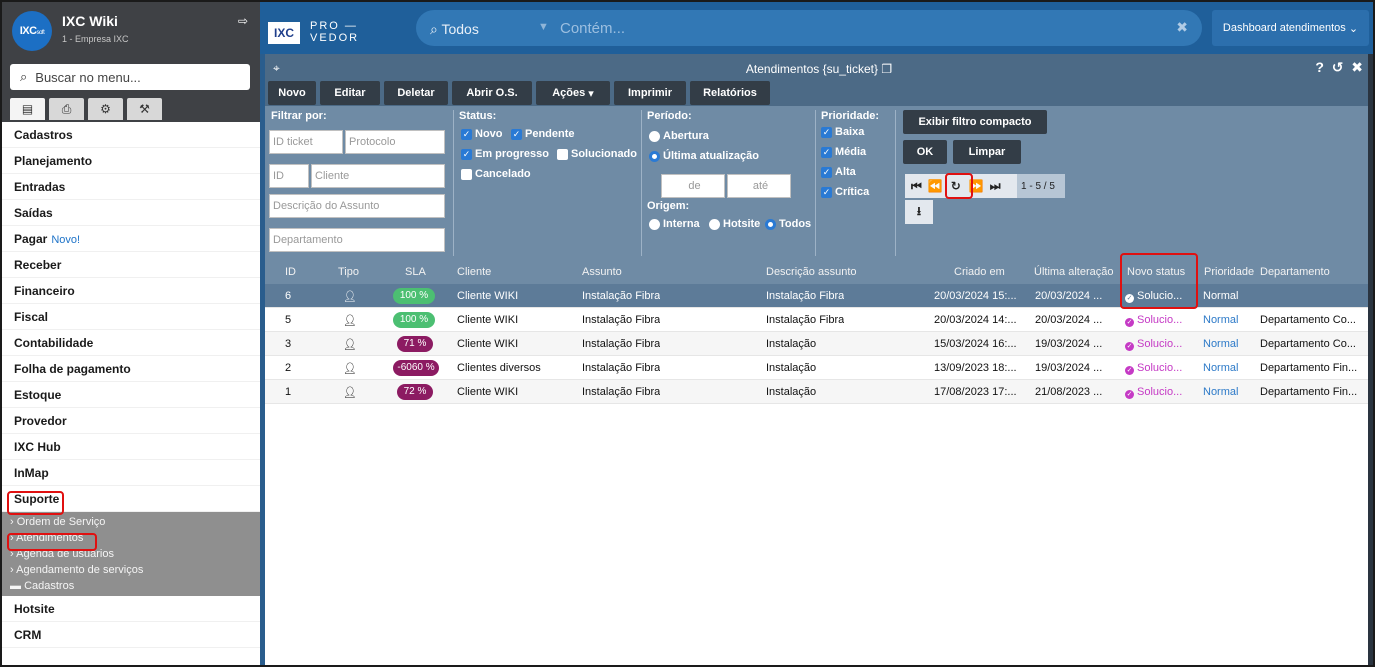 The image size is (1375, 667). Describe the element at coordinates (454, 29) in the screenshot. I see `search-scope: ⌕ Todos` at that location.